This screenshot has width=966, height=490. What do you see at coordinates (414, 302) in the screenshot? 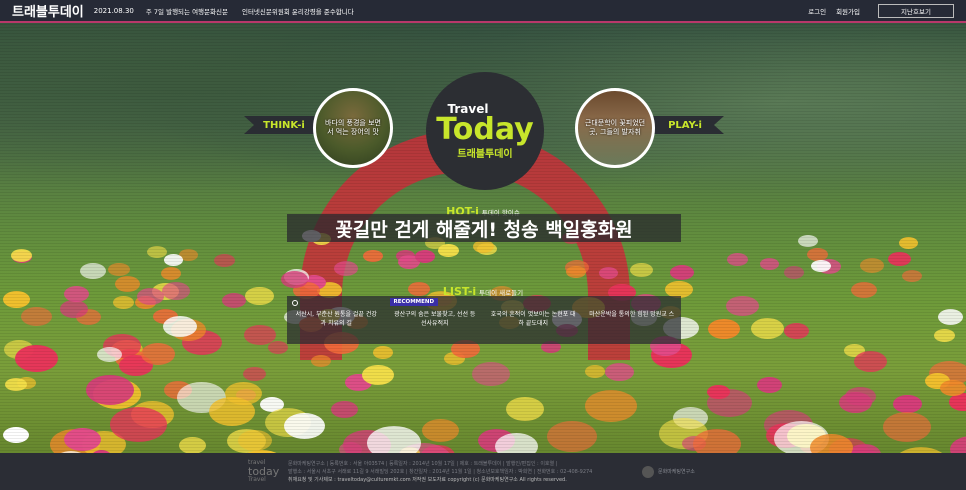
I see `recommend-badge: RECOMMEND` at bounding box center [414, 302].